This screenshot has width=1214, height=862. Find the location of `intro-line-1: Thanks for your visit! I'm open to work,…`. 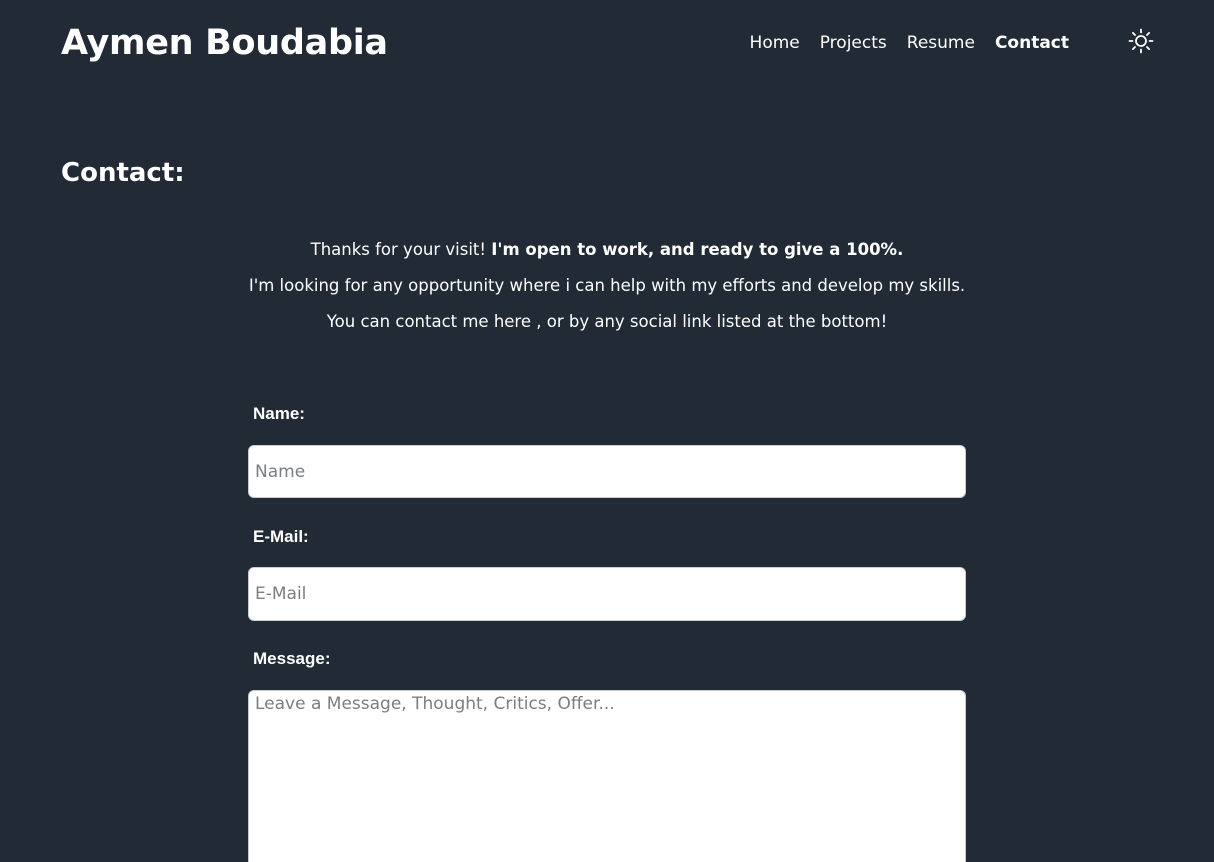

intro-line-1: Thanks for your visit! I'm open to work,… is located at coordinates (607, 250).